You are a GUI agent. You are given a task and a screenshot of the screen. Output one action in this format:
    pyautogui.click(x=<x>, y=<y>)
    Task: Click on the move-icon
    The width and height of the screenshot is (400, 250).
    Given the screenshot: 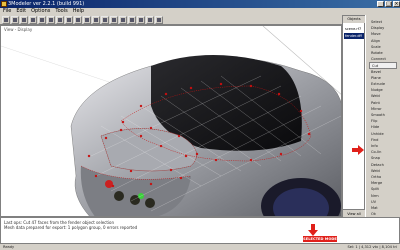 What is the action you would take?
    pyautogui.click(x=60, y=20)
    